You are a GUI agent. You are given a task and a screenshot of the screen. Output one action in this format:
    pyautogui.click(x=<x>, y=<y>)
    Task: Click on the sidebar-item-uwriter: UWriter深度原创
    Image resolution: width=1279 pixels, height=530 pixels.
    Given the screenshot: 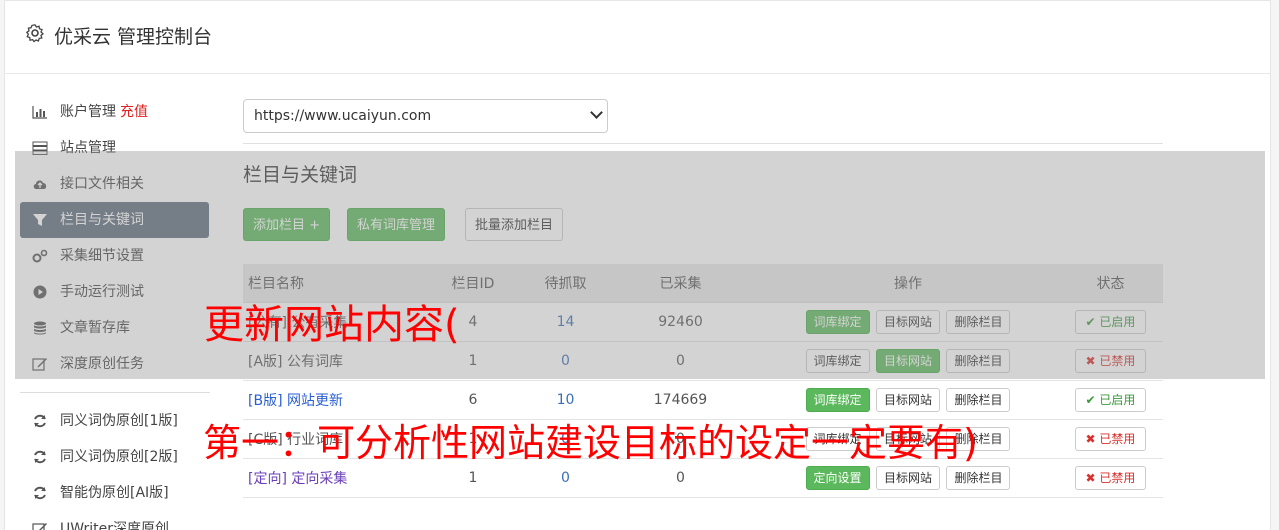 What is the action you would take?
    pyautogui.click(x=115, y=520)
    